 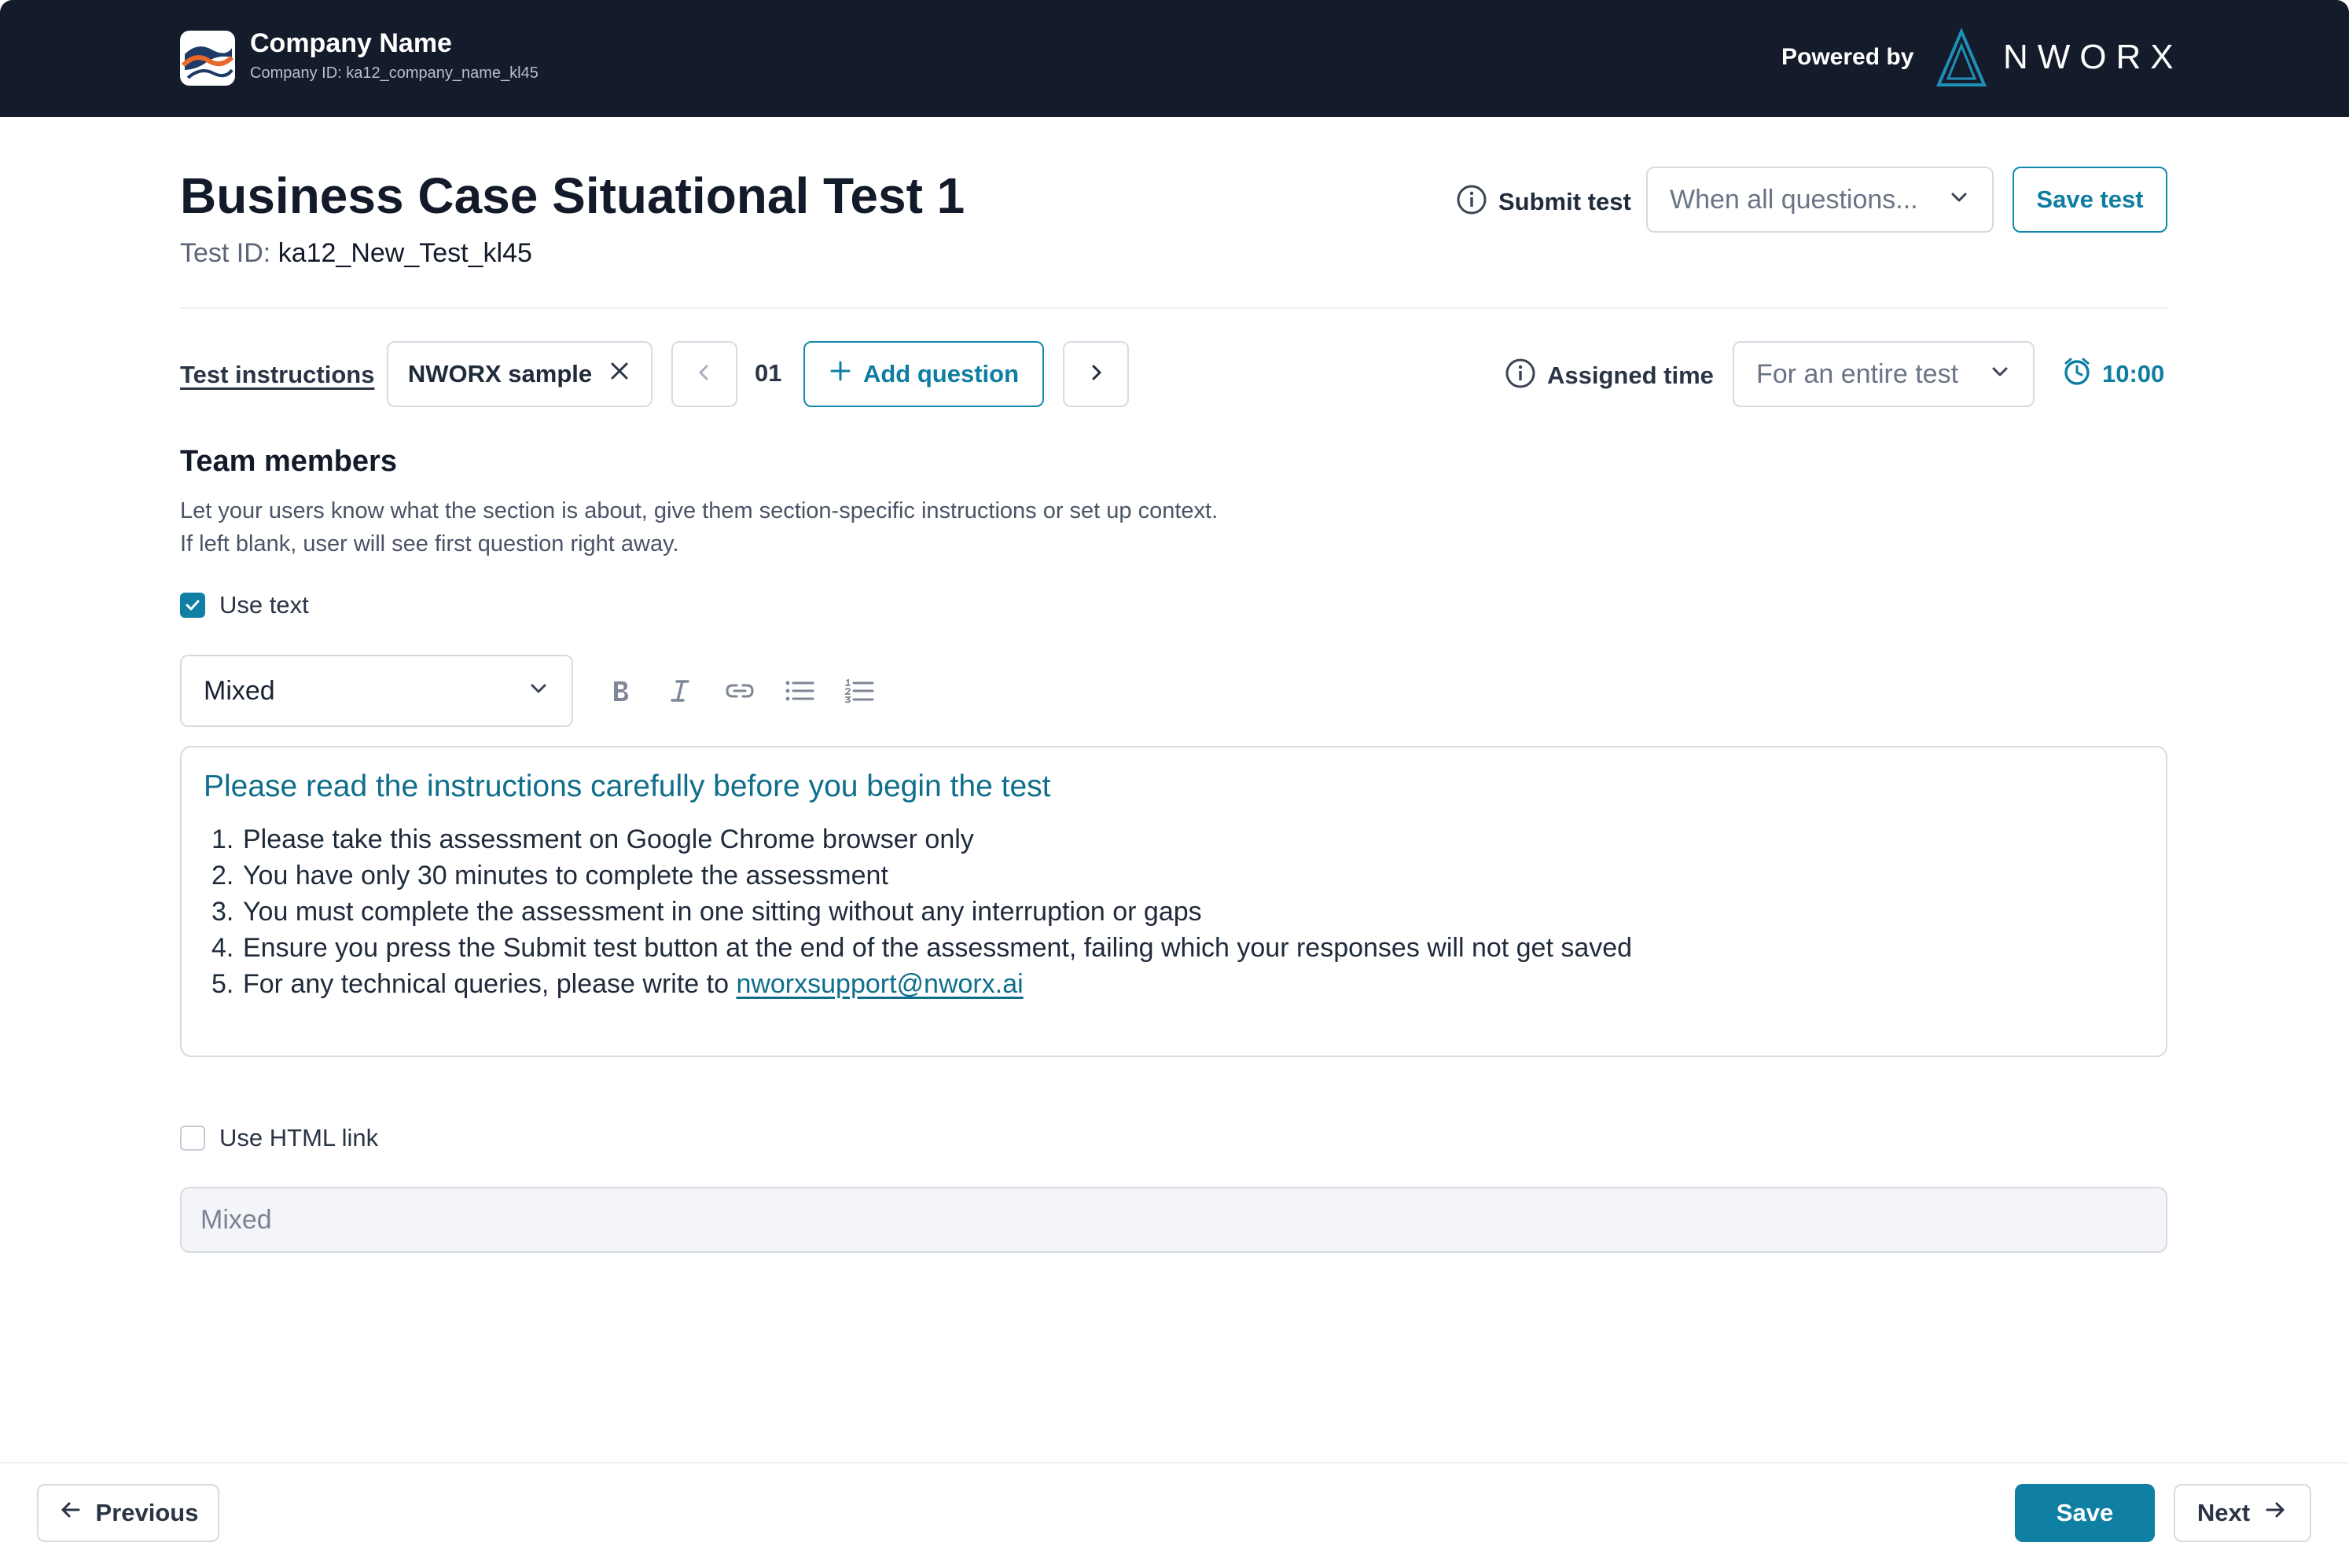 I want to click on support-email-link: nworxsupport@nworx.ai, so click(x=879, y=984).